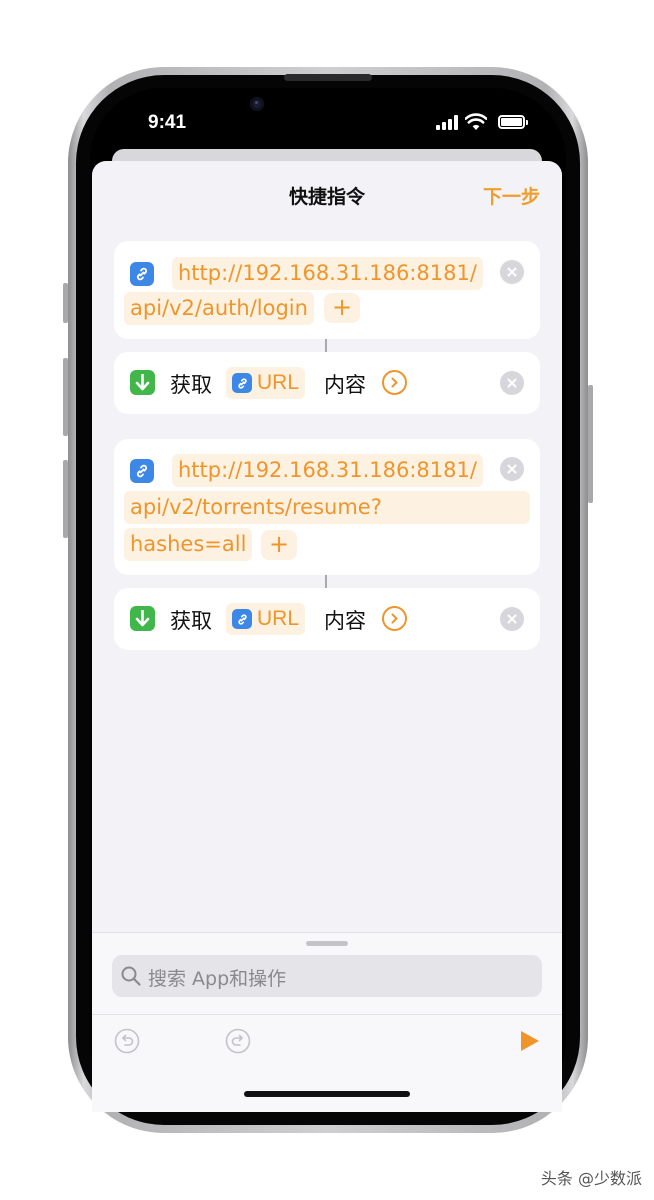 Image resolution: width=654 pixels, height=1200 pixels. Describe the element at coordinates (127, 1041) in the screenshot. I see `undo-icon` at that location.